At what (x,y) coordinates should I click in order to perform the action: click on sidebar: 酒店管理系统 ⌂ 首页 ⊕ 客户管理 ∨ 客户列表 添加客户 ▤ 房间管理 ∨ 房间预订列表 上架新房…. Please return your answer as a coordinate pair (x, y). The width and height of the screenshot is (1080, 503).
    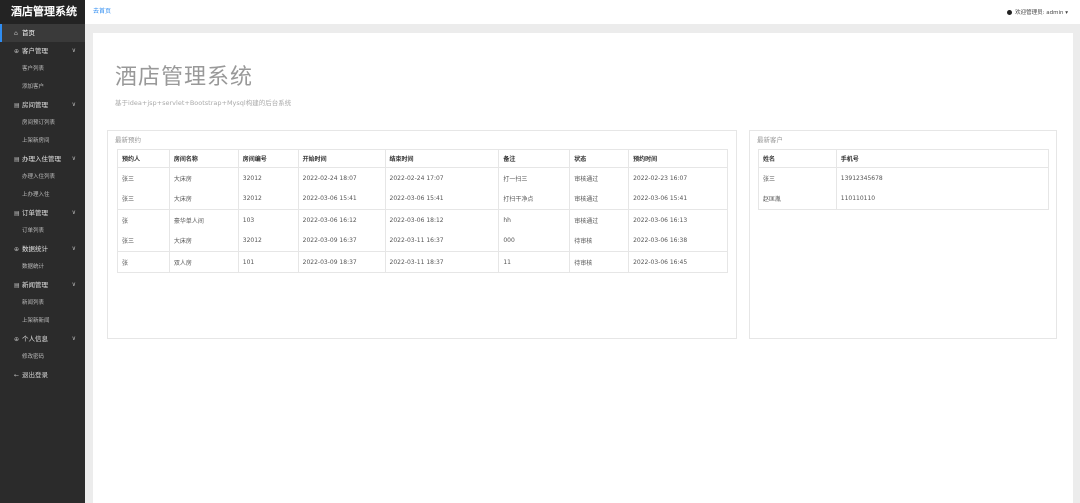
    Looking at the image, I should click on (42, 251).